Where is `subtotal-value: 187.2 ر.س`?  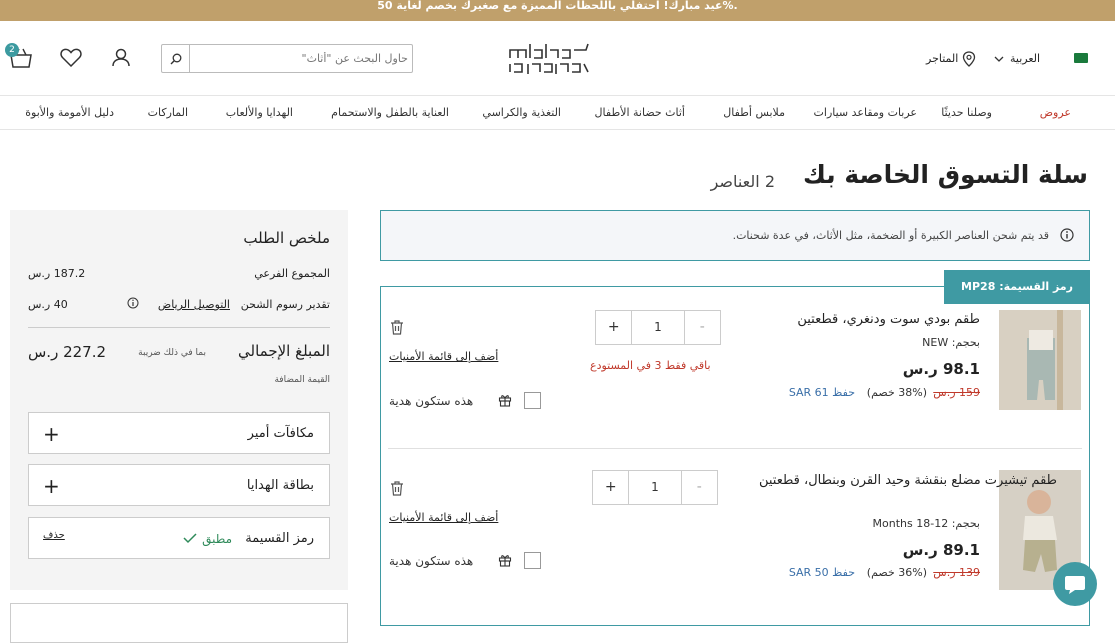 subtotal-value: 187.2 ر.س is located at coordinates (57, 273).